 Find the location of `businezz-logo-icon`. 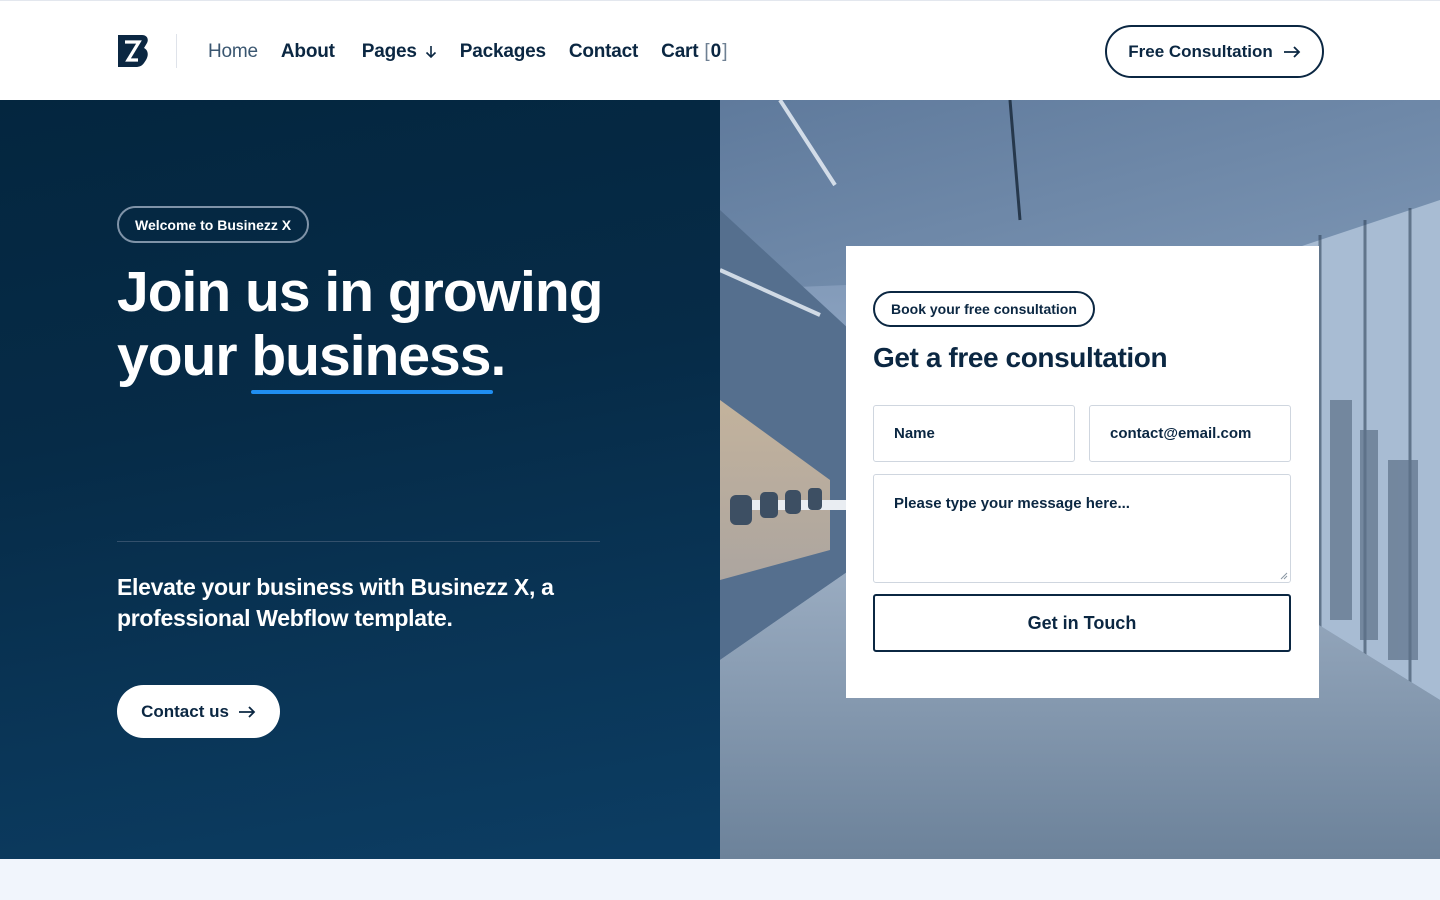

businezz-logo-icon is located at coordinates (133, 51).